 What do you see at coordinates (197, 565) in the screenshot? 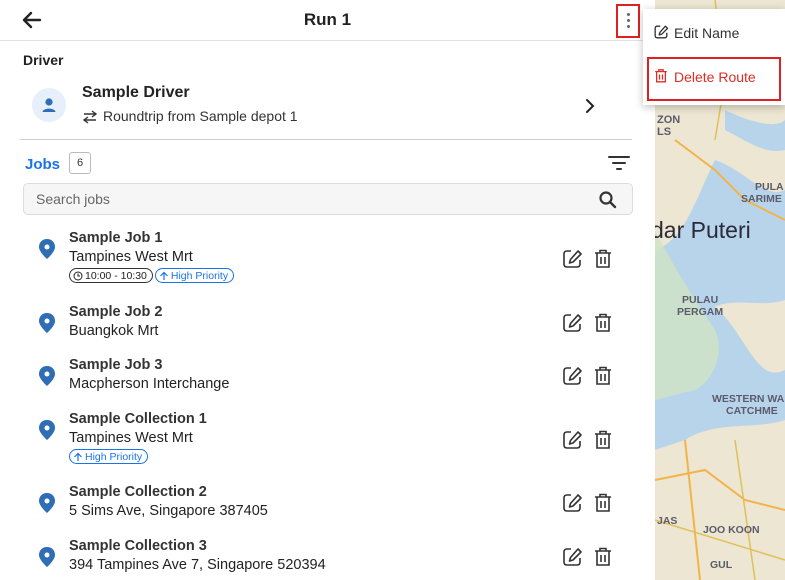
I see `job-address: 394 Tampines Ave 7, Singapore 520394` at bounding box center [197, 565].